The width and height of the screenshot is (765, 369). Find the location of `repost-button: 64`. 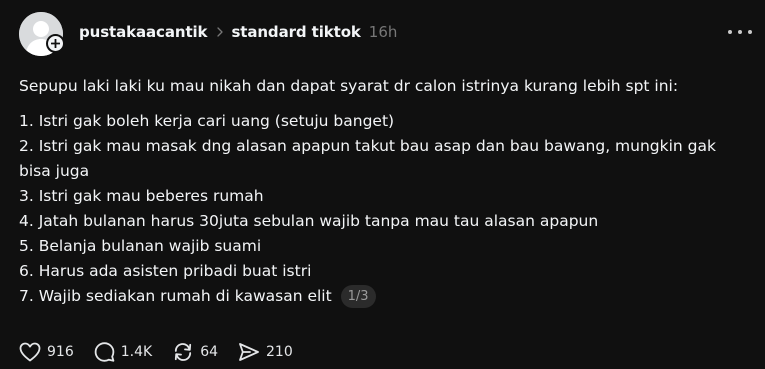

repost-button: 64 is located at coordinates (195, 352).